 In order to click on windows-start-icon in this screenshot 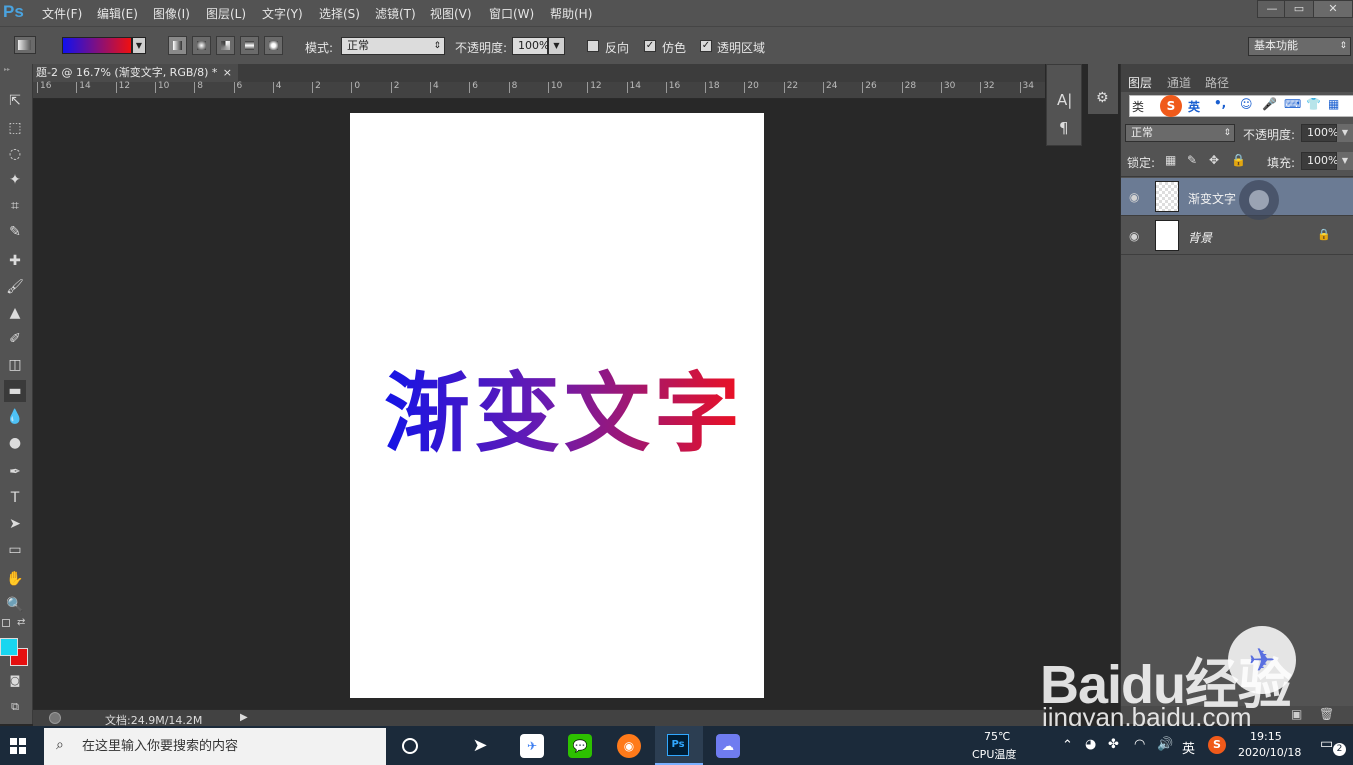, I will do `click(18, 746)`.